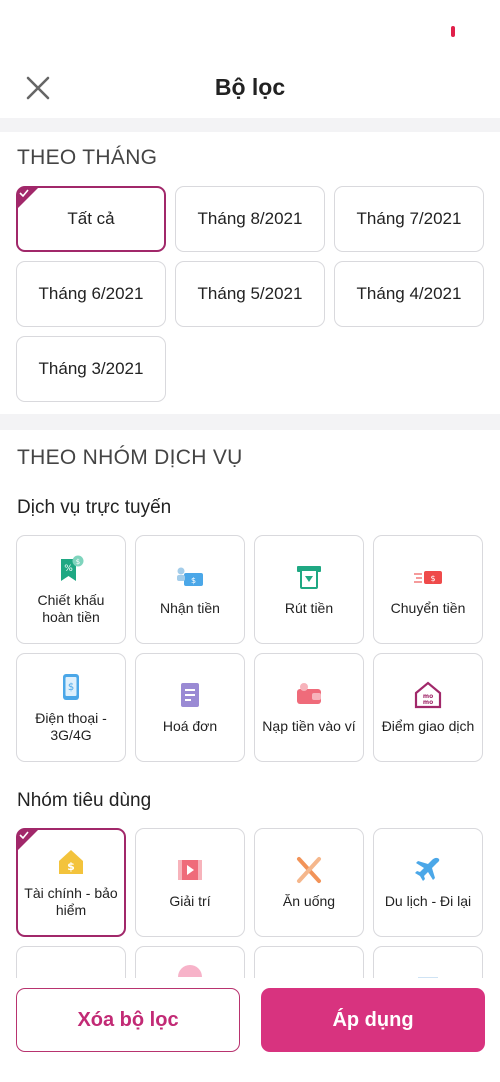  I want to click on page-title: Bộ lọc, so click(250, 87).